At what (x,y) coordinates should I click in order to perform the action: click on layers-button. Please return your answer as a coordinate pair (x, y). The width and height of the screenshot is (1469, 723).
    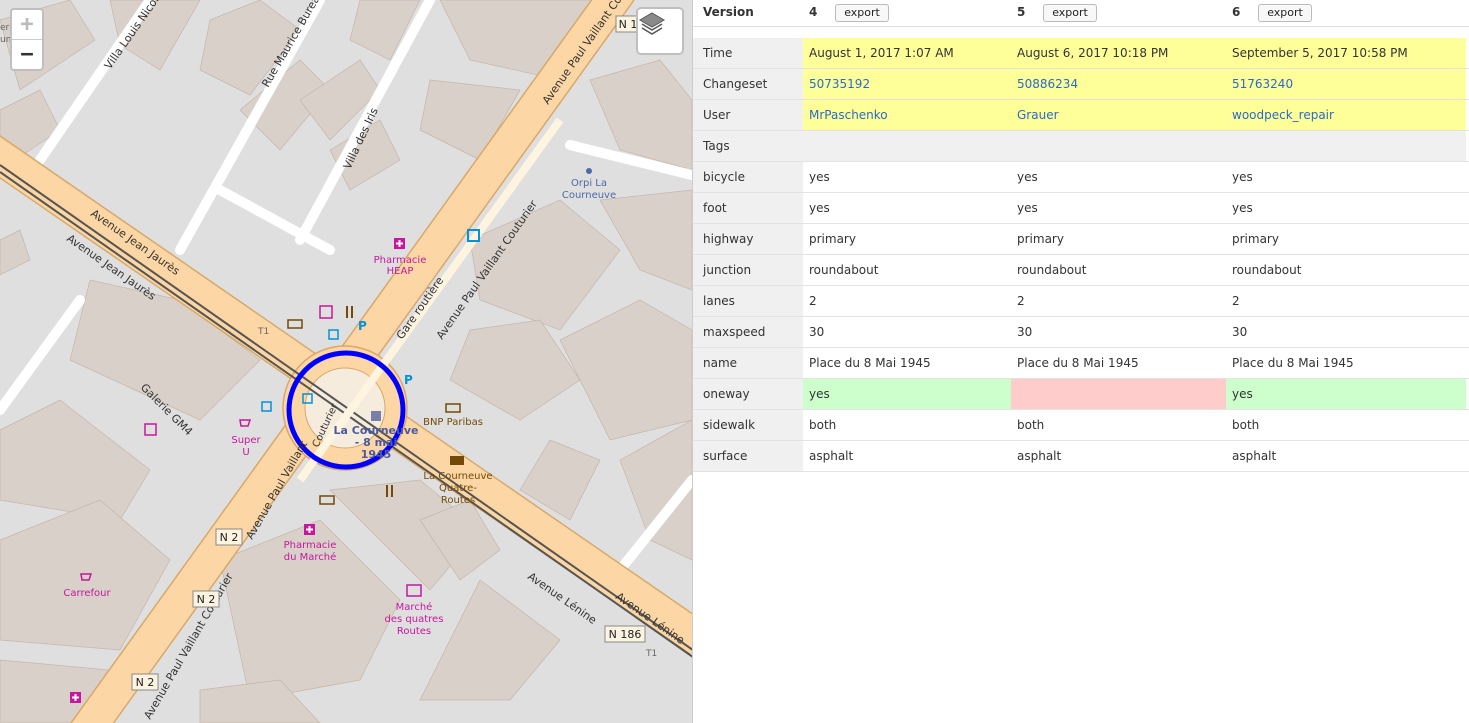
    Looking at the image, I should click on (660, 31).